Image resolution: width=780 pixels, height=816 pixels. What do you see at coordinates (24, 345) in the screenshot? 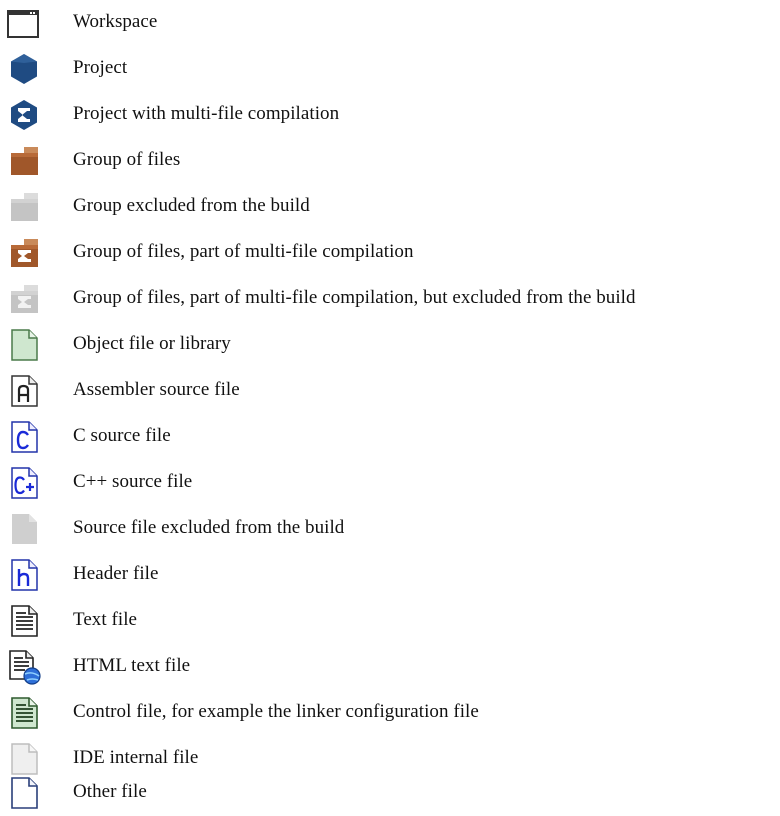
I see `object-file-icon` at bounding box center [24, 345].